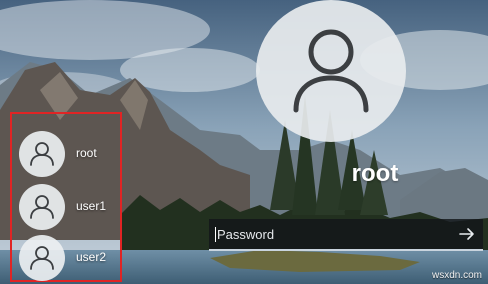  Describe the element at coordinates (91, 206) in the screenshot. I see `user-name: user1` at that location.